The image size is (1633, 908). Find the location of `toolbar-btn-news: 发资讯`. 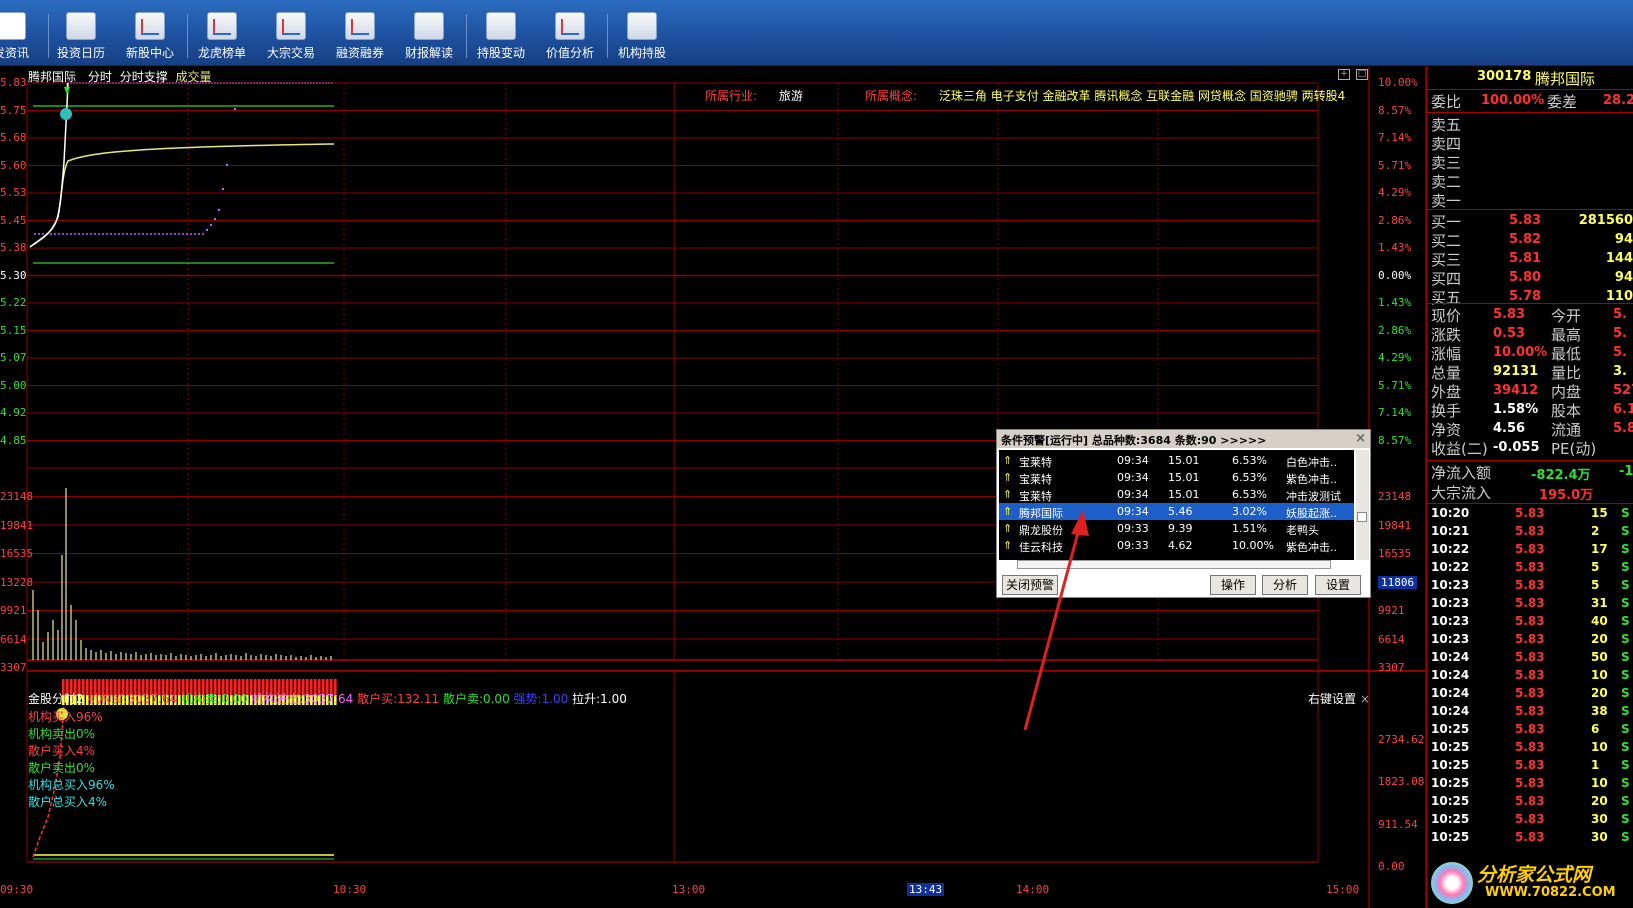

toolbar-btn-news: 发资讯 is located at coordinates (22, 36).